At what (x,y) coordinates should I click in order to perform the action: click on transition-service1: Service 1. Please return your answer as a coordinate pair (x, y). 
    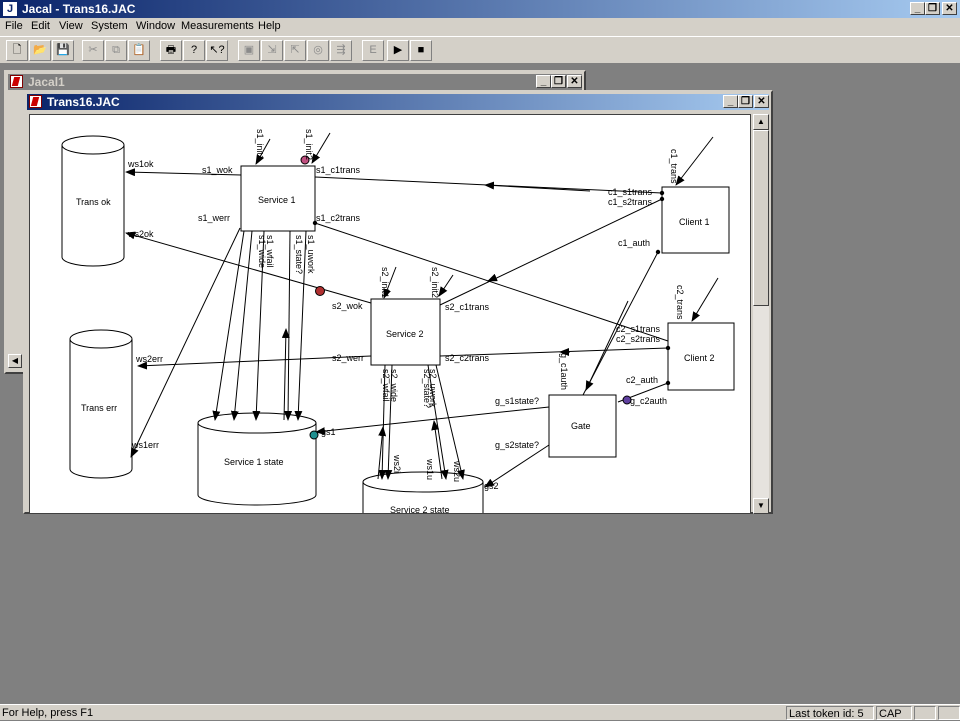
    Looking at the image, I should click on (278, 198).